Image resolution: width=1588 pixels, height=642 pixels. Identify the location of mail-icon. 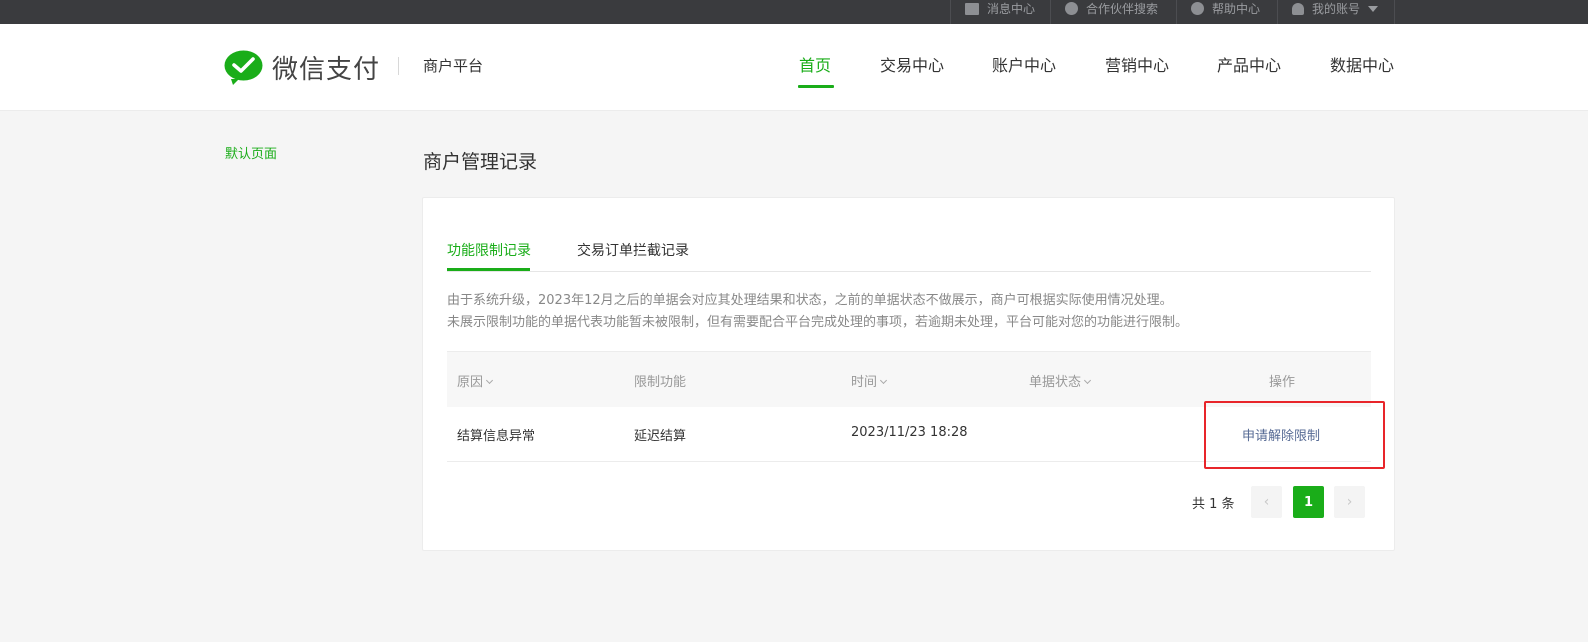
(972, 8).